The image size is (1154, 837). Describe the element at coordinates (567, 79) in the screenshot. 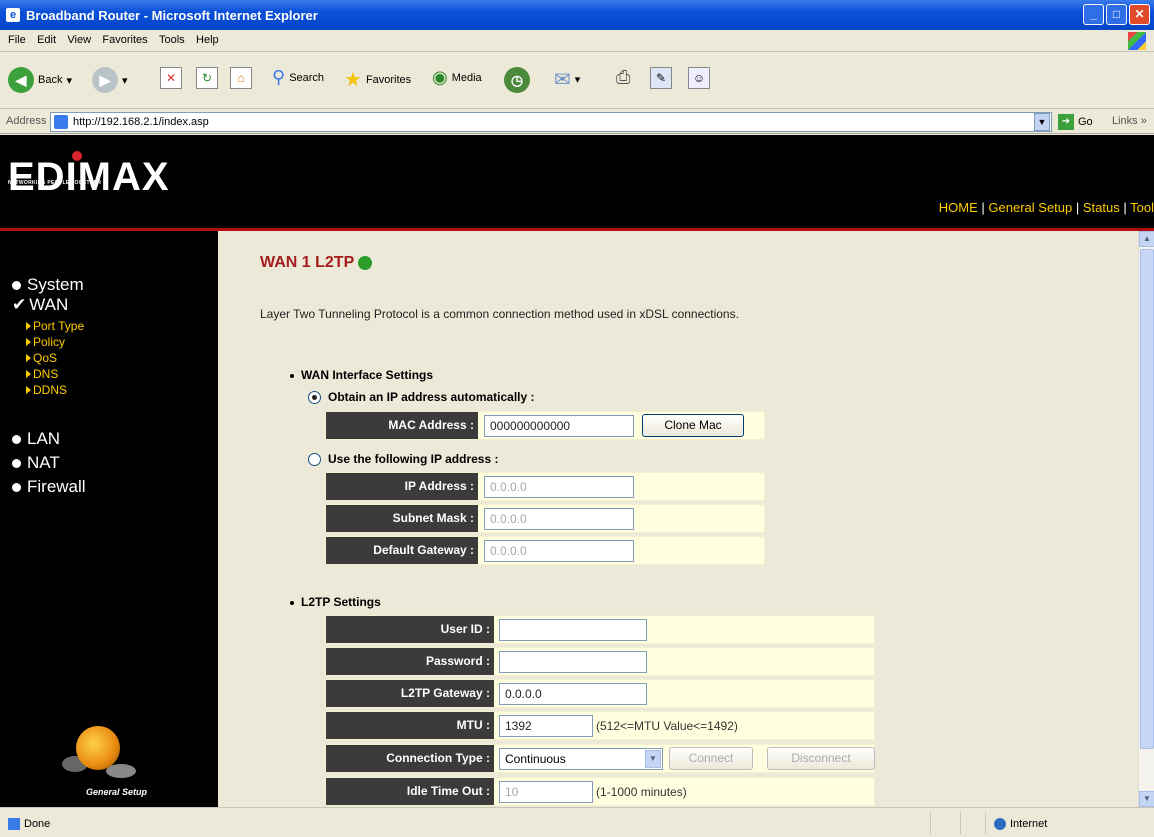

I see `mail-button: ✉ ▾` at that location.